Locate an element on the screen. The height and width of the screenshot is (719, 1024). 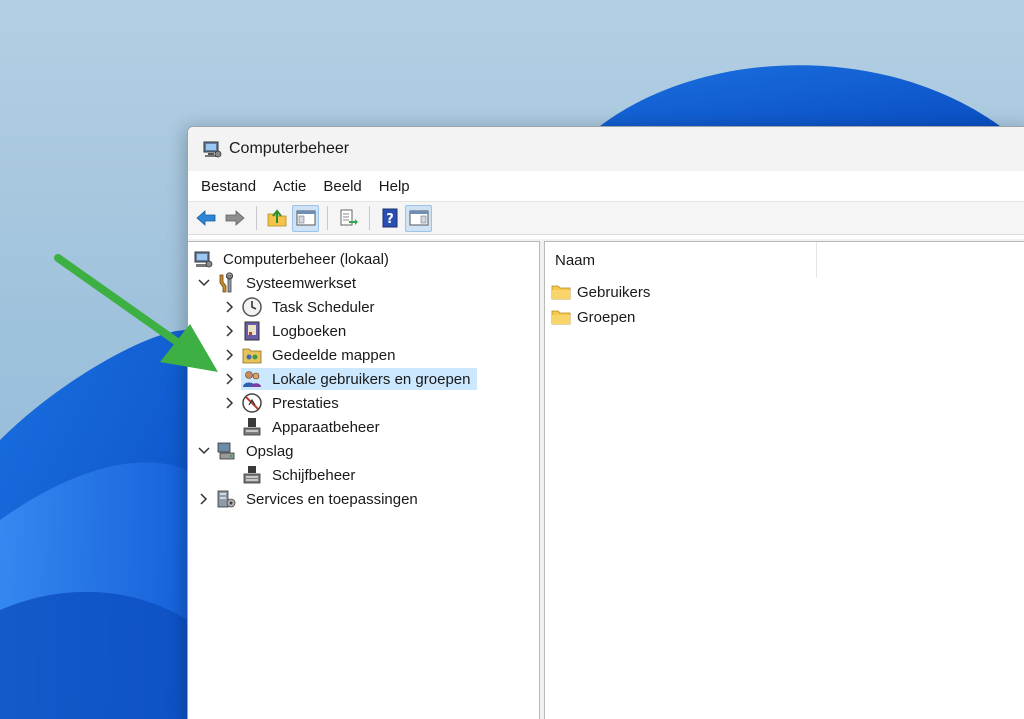
forward-arrow-icon is located at coordinates (235, 218).